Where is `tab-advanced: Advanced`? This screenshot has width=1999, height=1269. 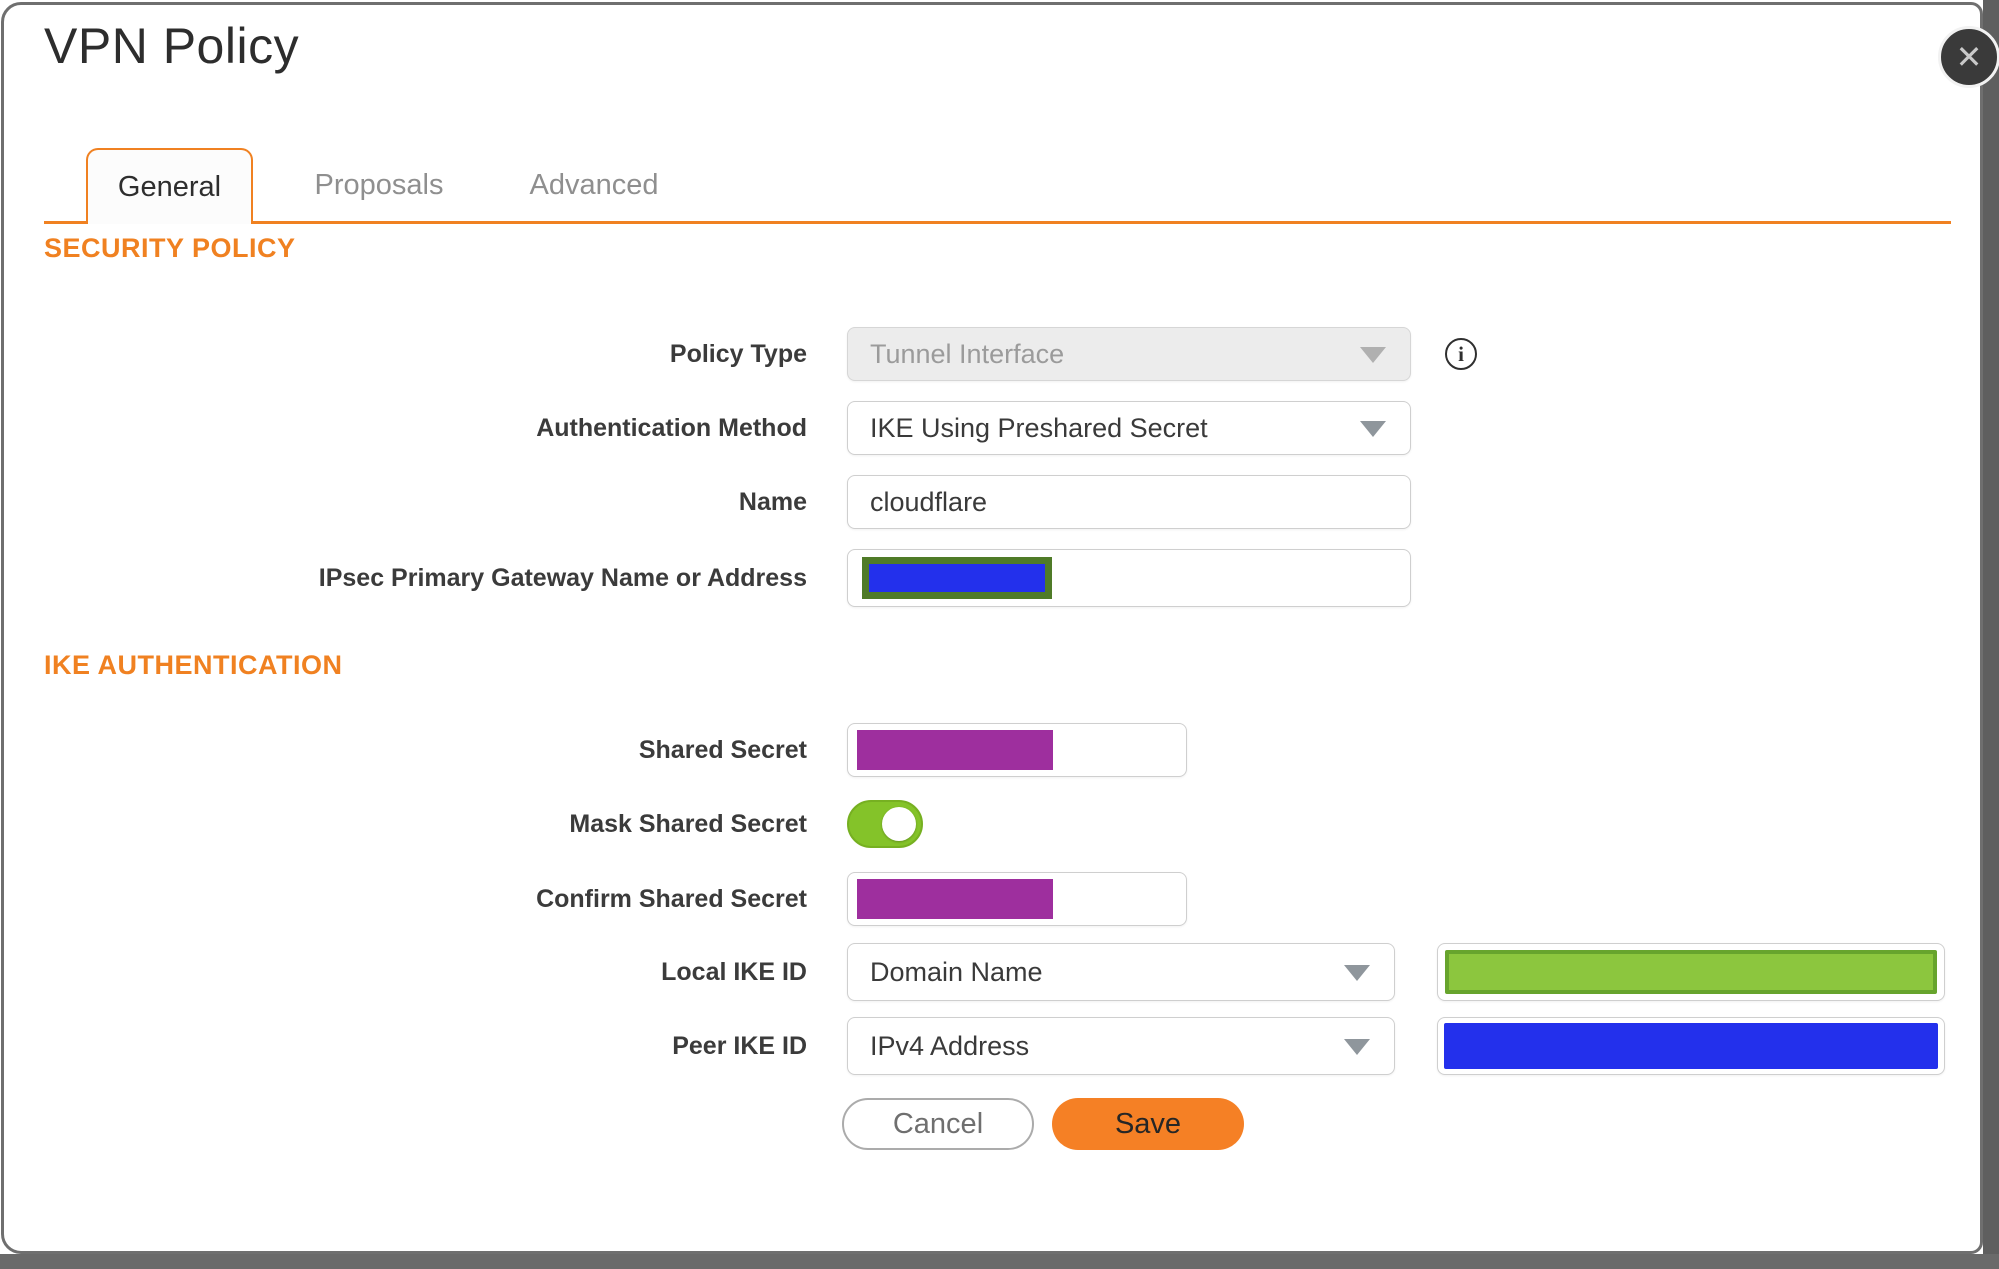
tab-advanced: Advanced is located at coordinates (594, 185).